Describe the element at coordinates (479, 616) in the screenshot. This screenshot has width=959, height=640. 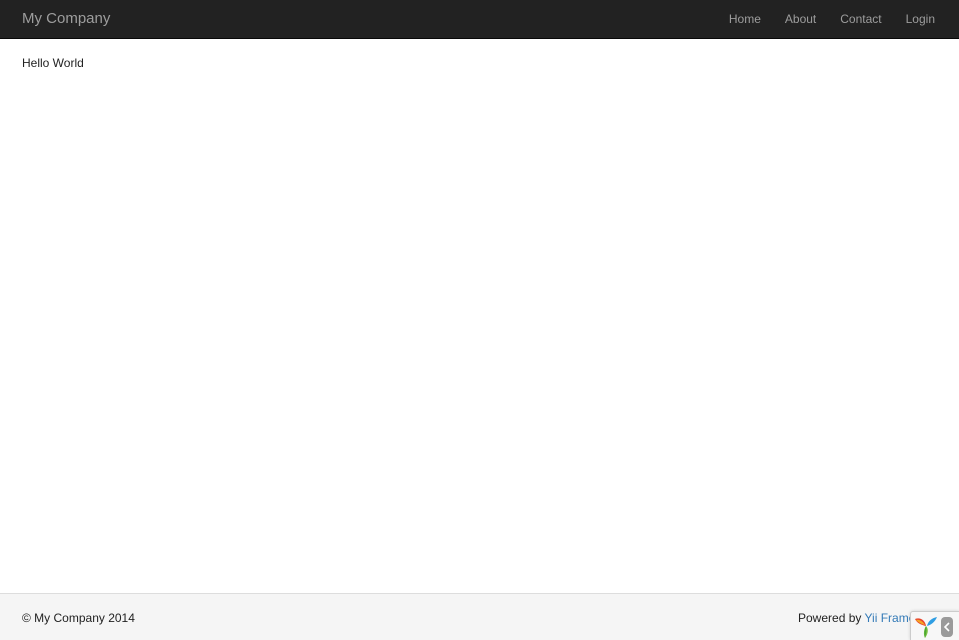
I see `footer: © My Company 2014 Powered by Yii Frame` at that location.